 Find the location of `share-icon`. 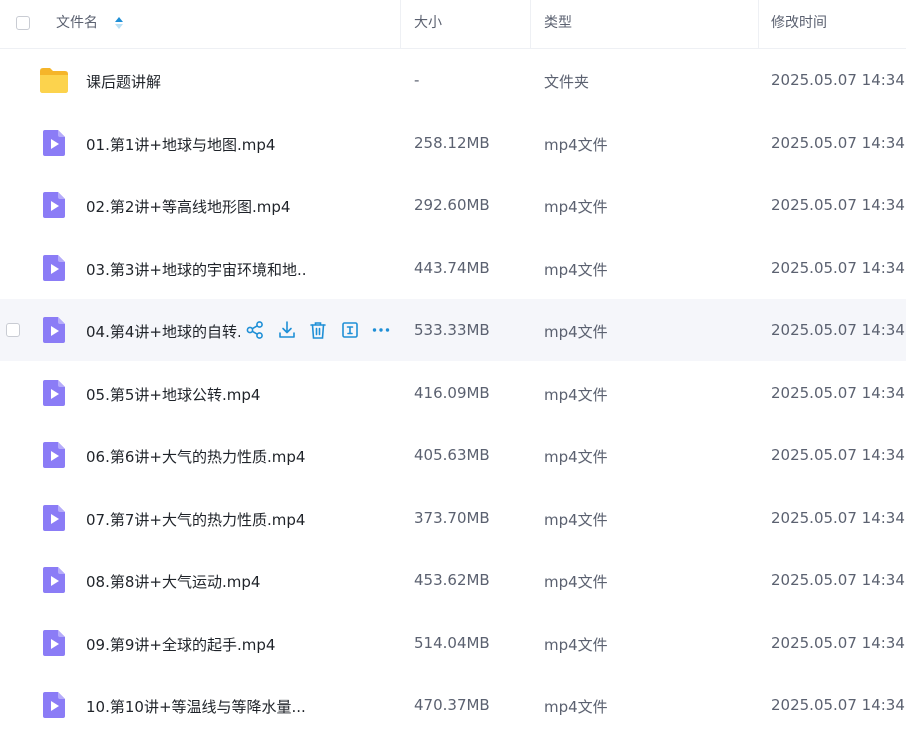

share-icon is located at coordinates (255, 330).